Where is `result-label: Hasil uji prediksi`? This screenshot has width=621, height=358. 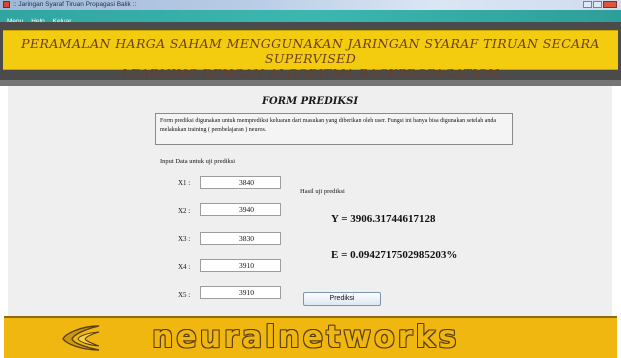
result-label: Hasil uji prediksi is located at coordinates (322, 191).